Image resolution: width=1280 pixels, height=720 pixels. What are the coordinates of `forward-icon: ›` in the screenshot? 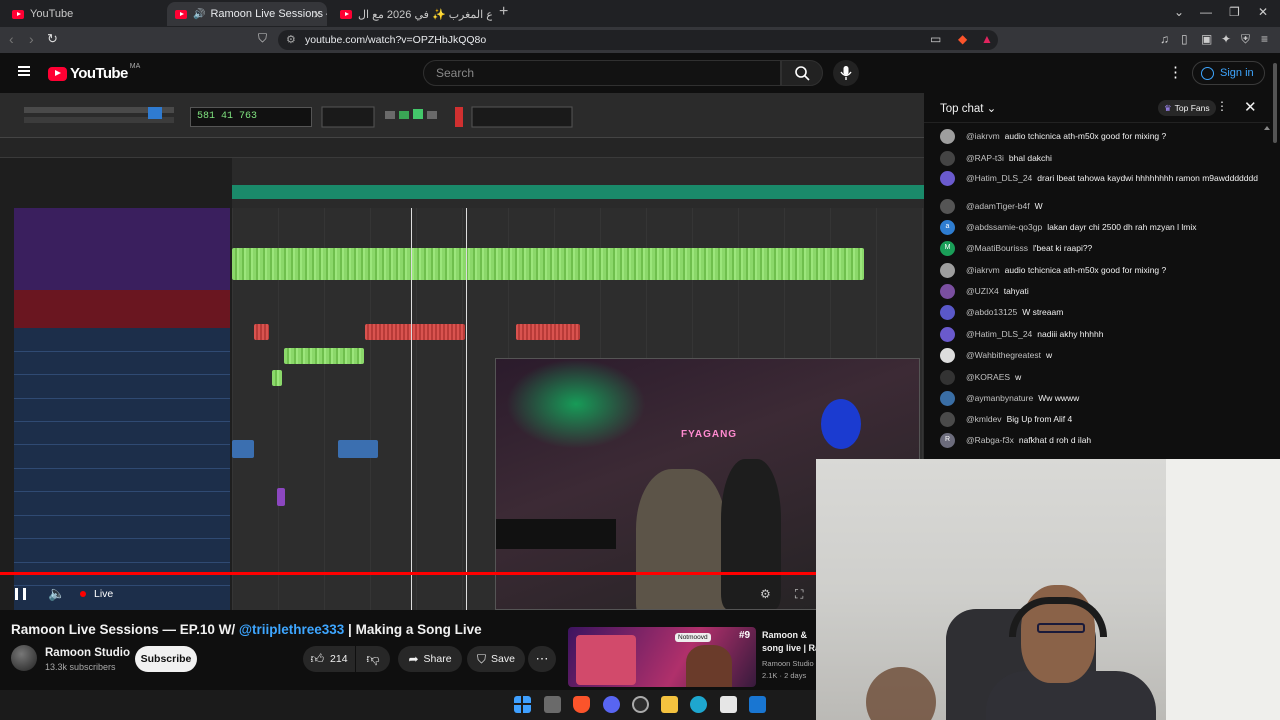 It's located at (31, 39).